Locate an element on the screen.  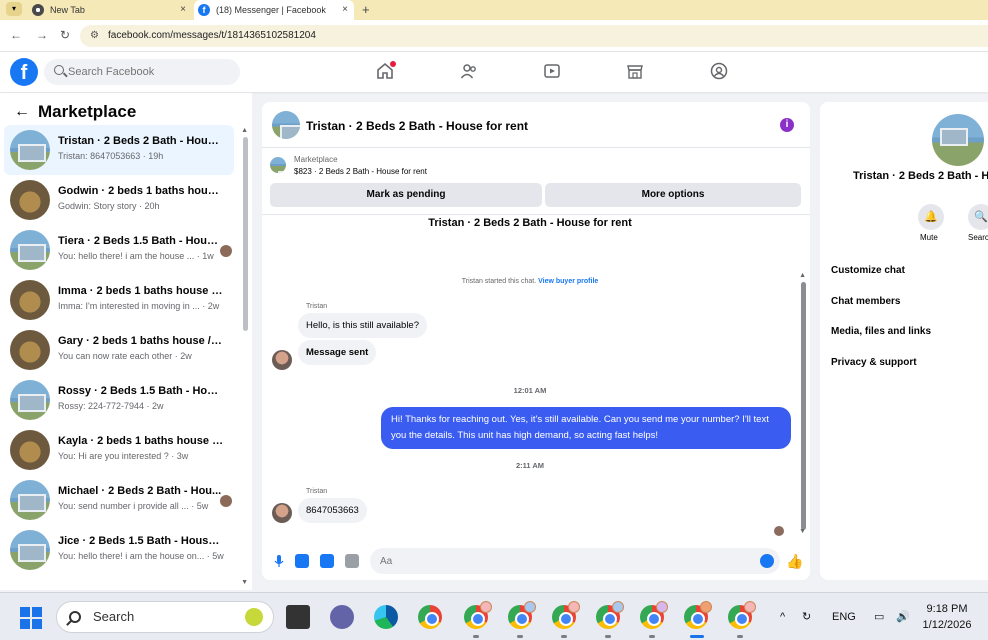
home-icon is located at coordinates (386, 71).